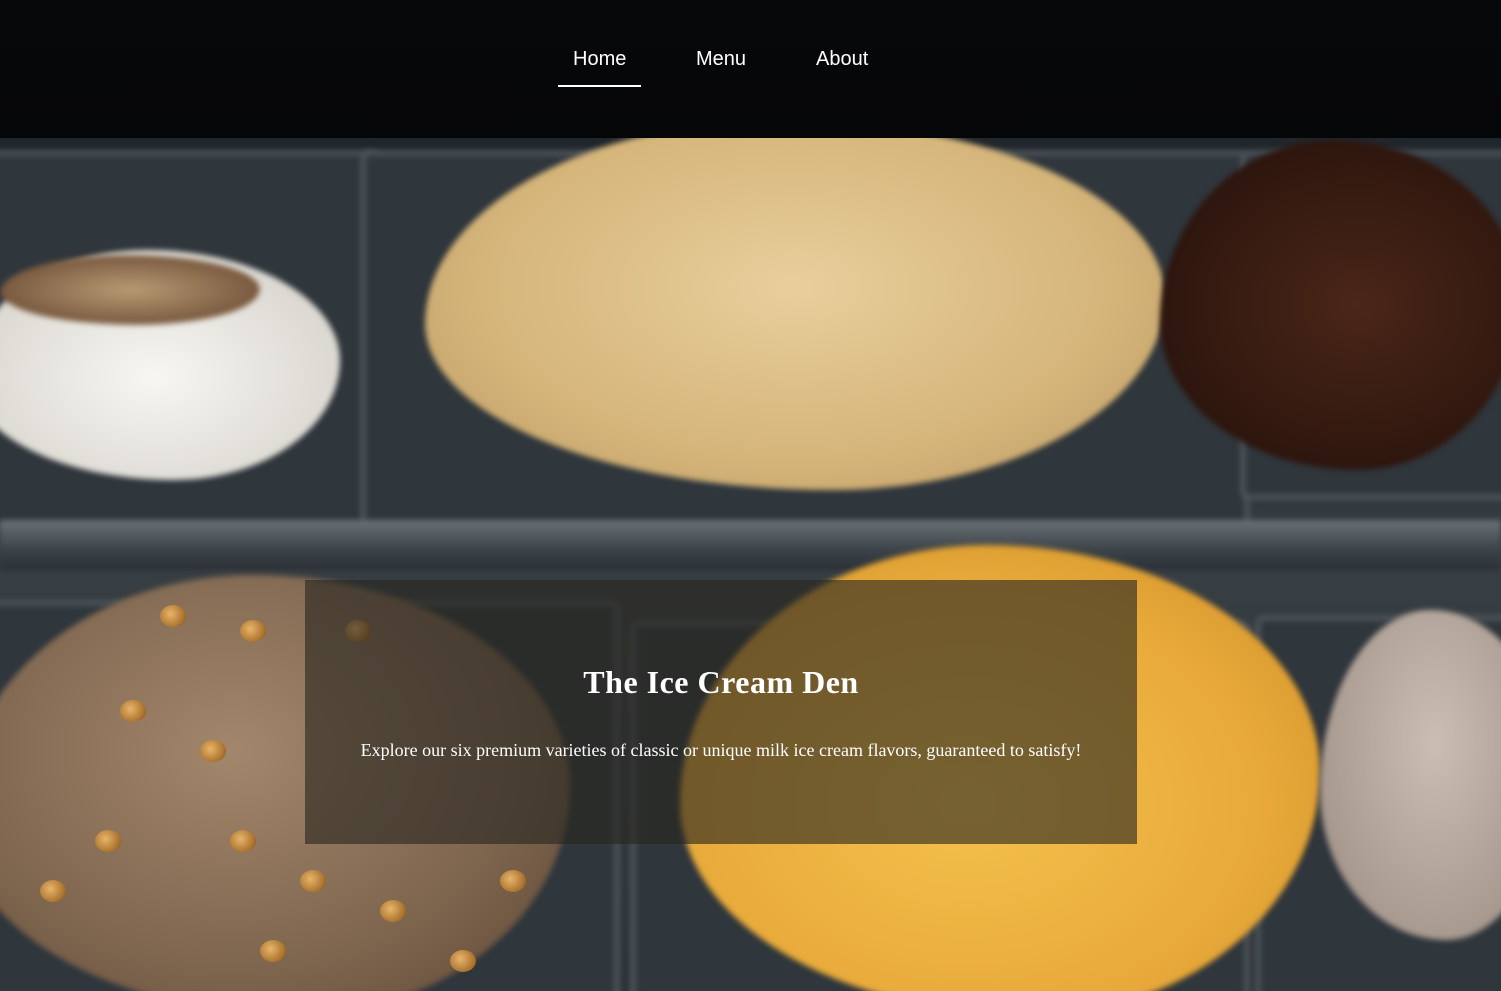  What do you see at coordinates (842, 59) in the screenshot?
I see `nav-link-about: About` at bounding box center [842, 59].